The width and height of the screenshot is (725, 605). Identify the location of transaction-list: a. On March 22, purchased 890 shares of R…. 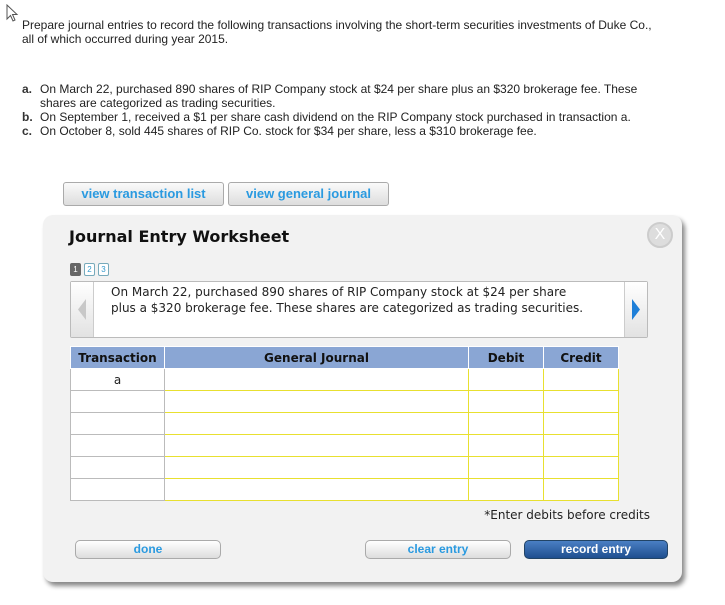
(342, 110).